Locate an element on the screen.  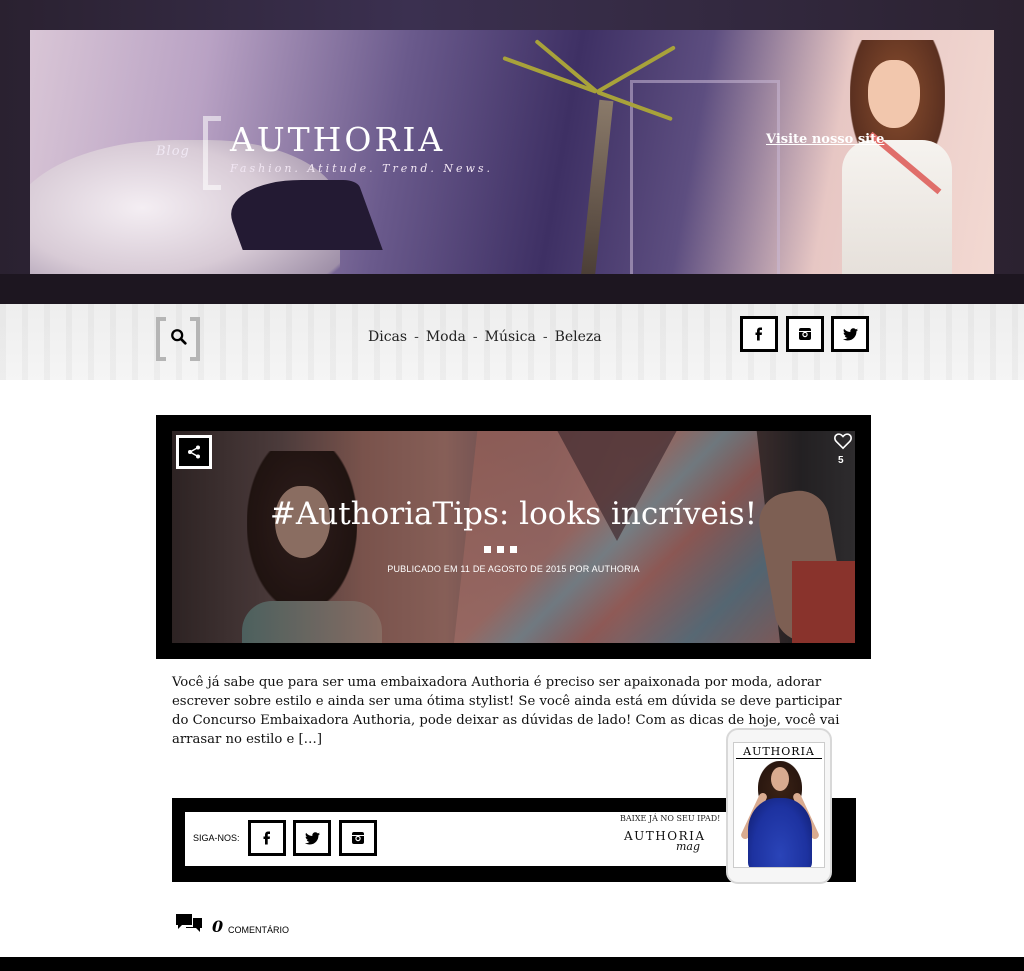
follow-label: SIGA-NOS: is located at coordinates (216, 838).